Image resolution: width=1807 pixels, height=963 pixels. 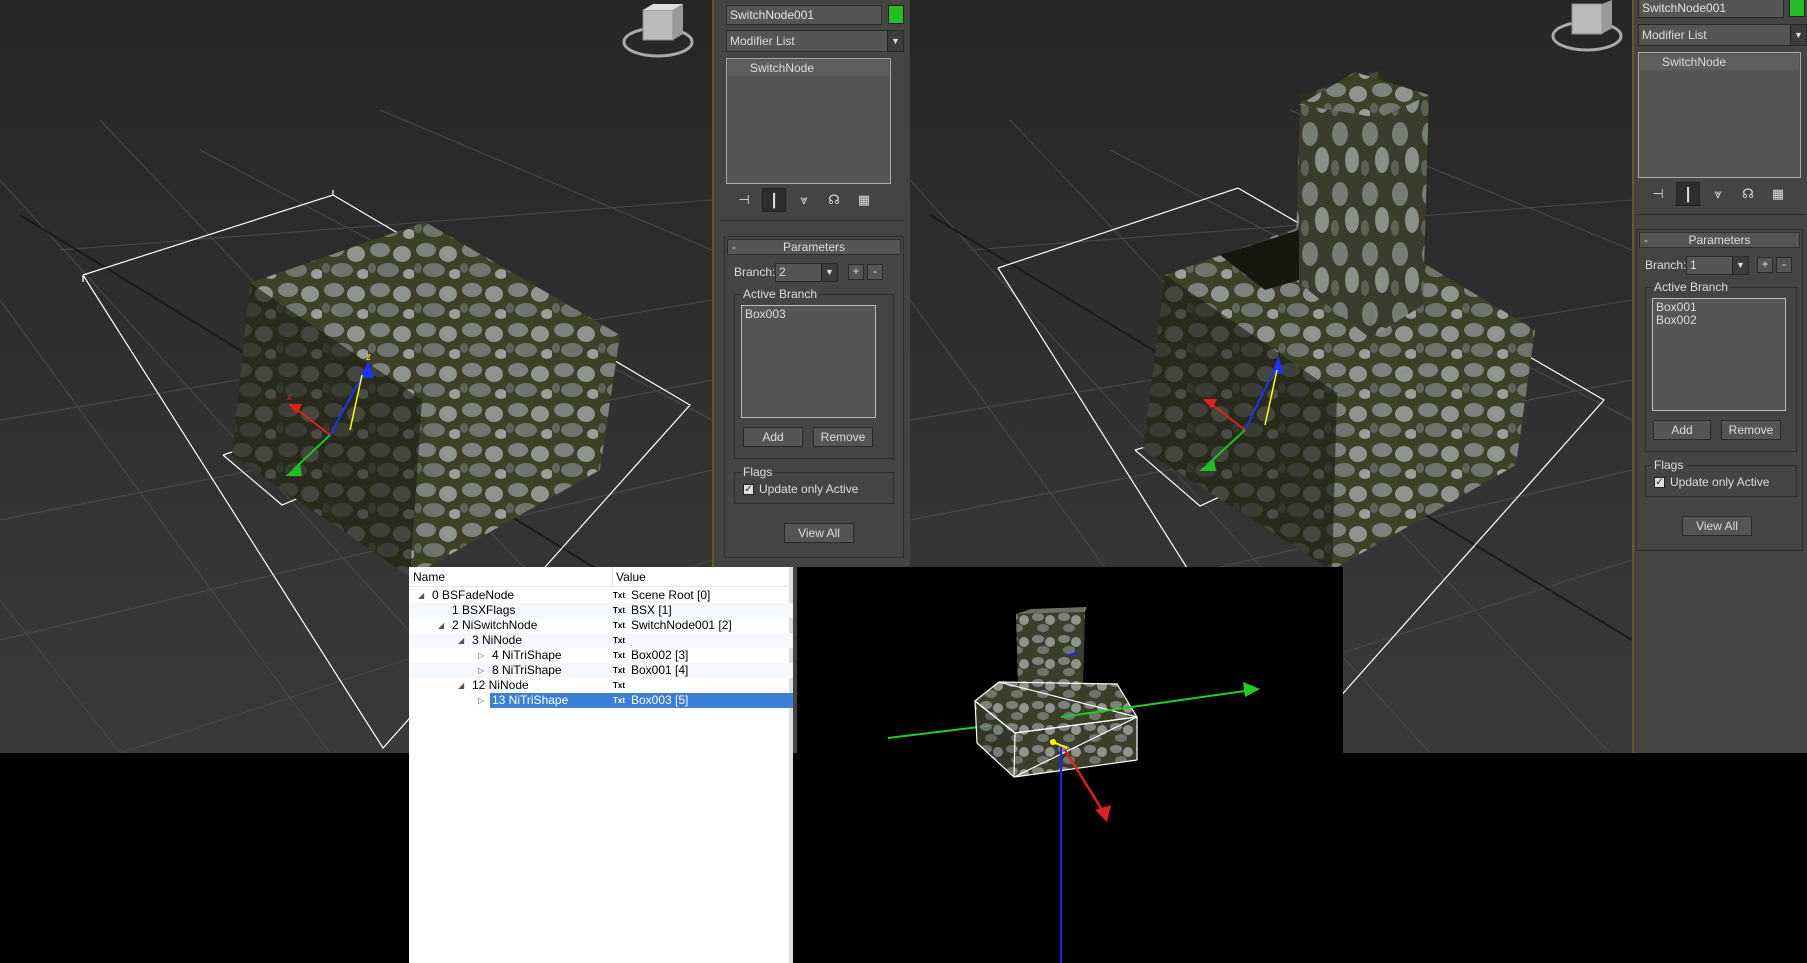 I want to click on tree-row-value: Box001 [4], so click(x=660, y=670).